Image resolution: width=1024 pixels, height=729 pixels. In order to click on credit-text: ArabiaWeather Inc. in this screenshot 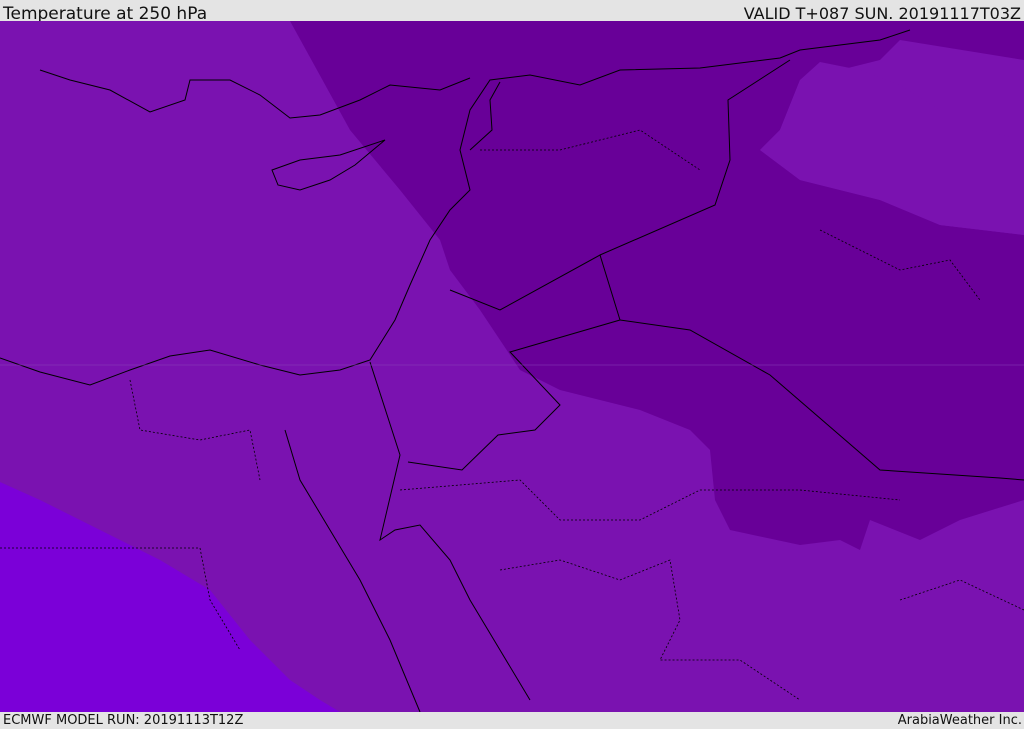, I will do `click(959, 720)`.